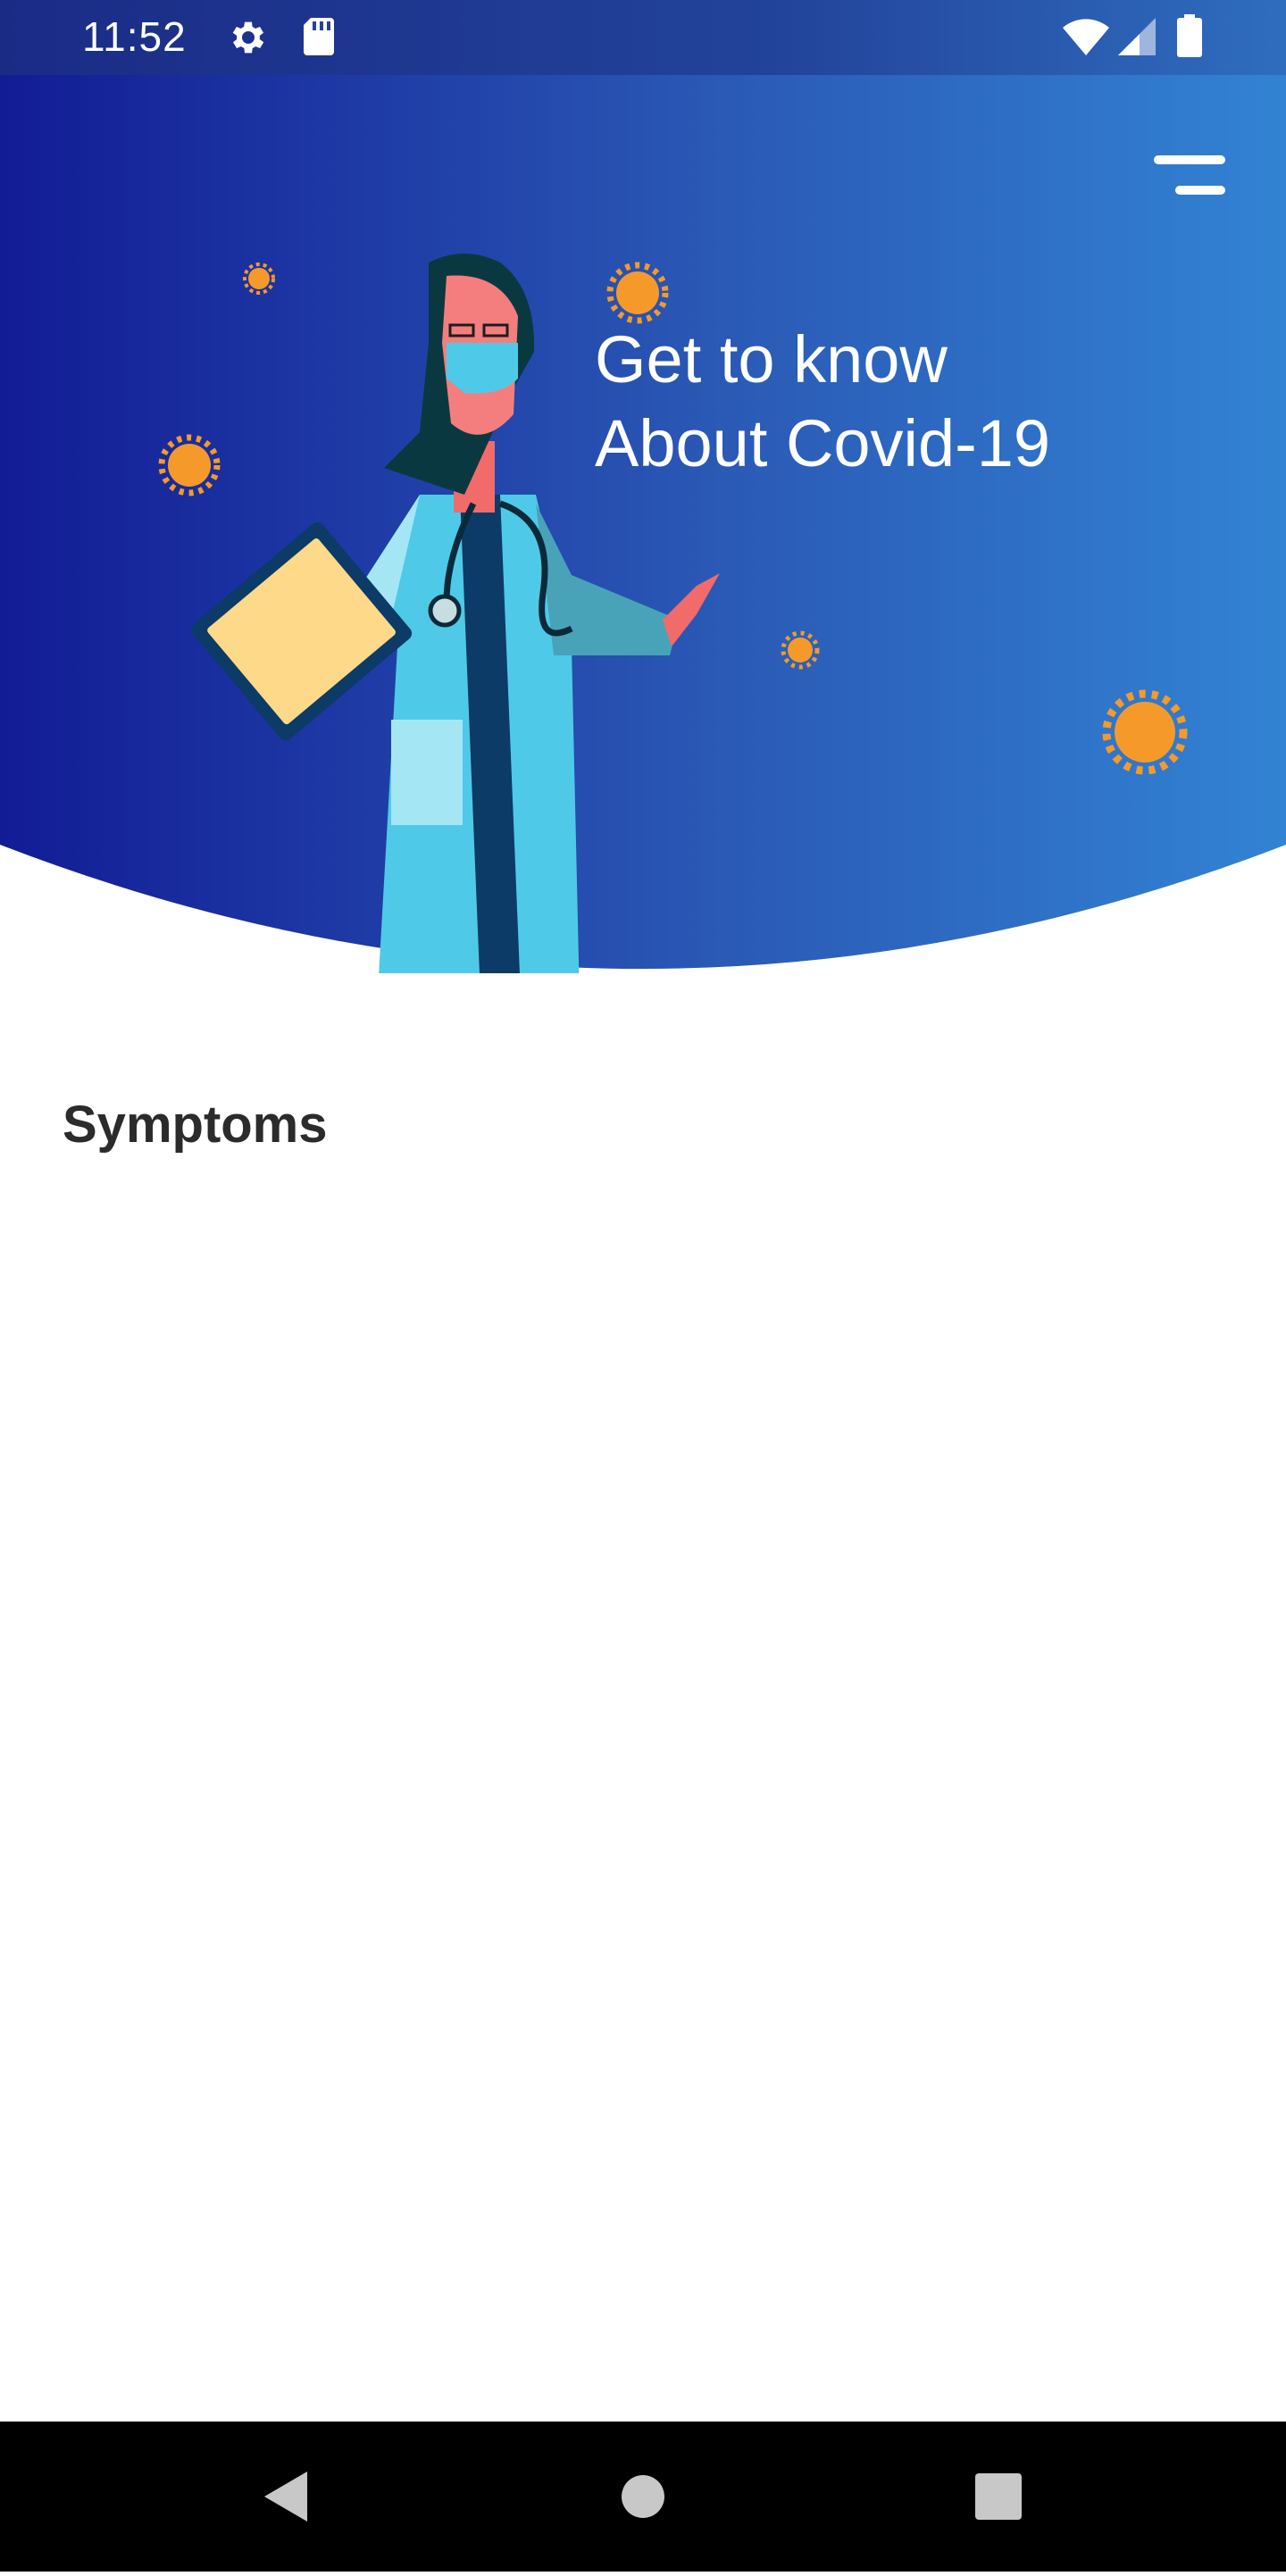 This screenshot has height=2576, width=1286. Describe the element at coordinates (772, 359) in the screenshot. I see `headline-line-1: Get to know` at that location.